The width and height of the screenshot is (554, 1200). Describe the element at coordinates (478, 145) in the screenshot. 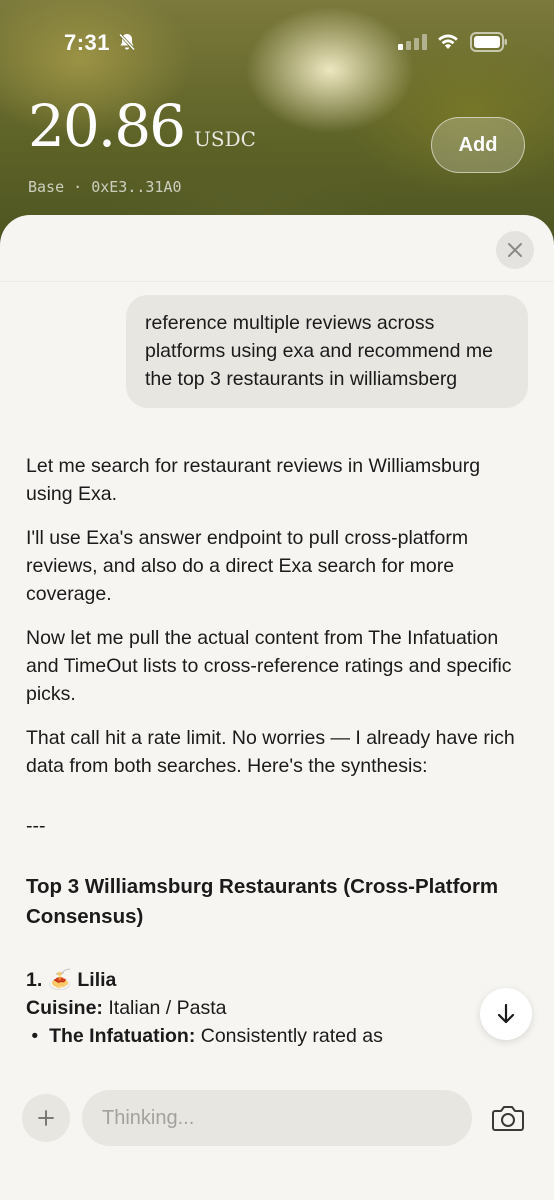

I see `add-funds-button: Add` at that location.